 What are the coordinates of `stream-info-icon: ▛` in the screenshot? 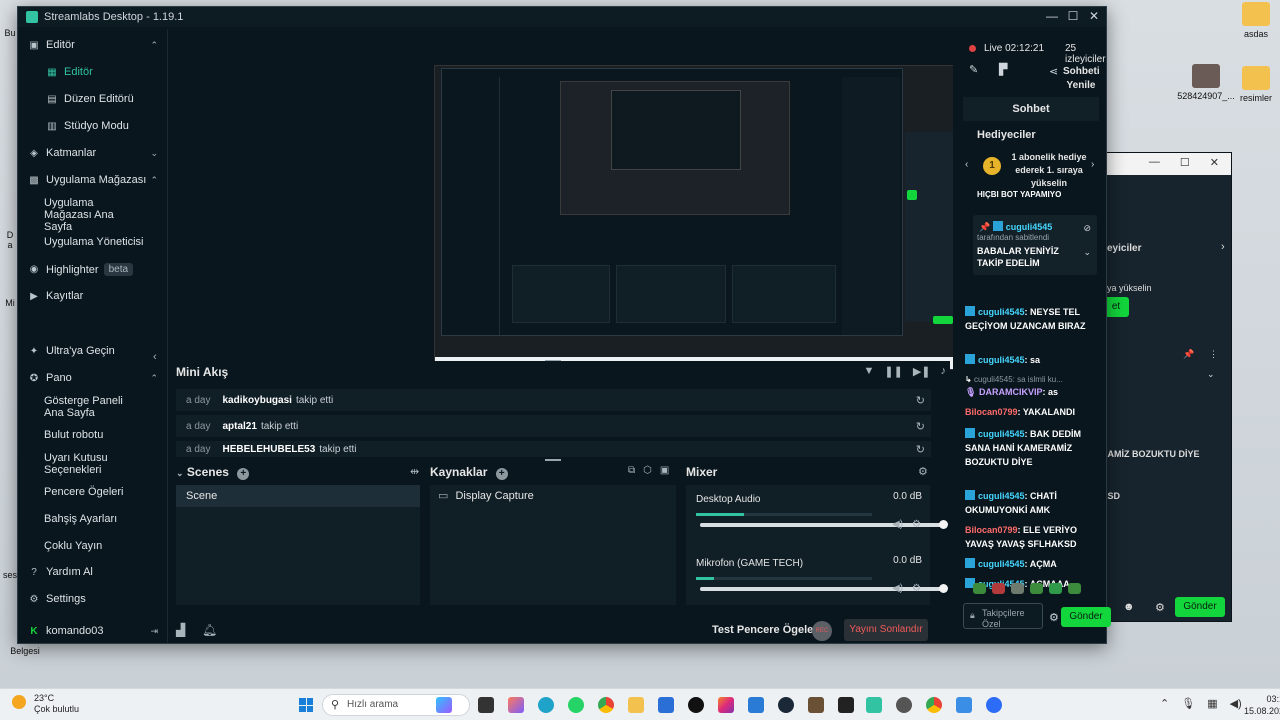 It's located at (1003, 69).